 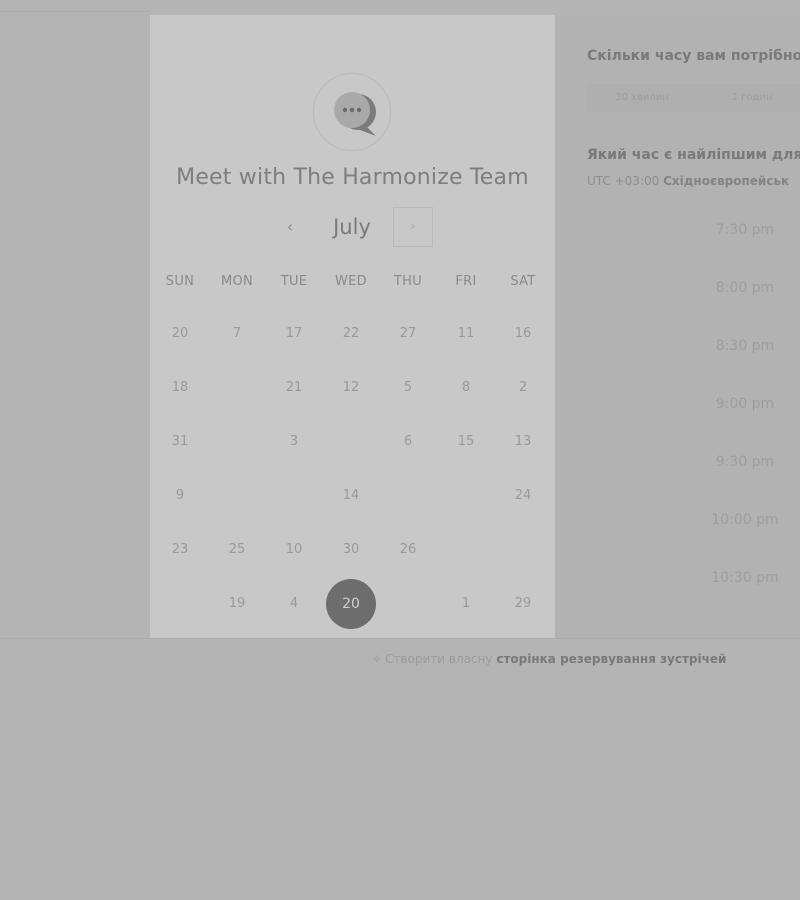 I want to click on calendar-day: 3, so click(x=294, y=442).